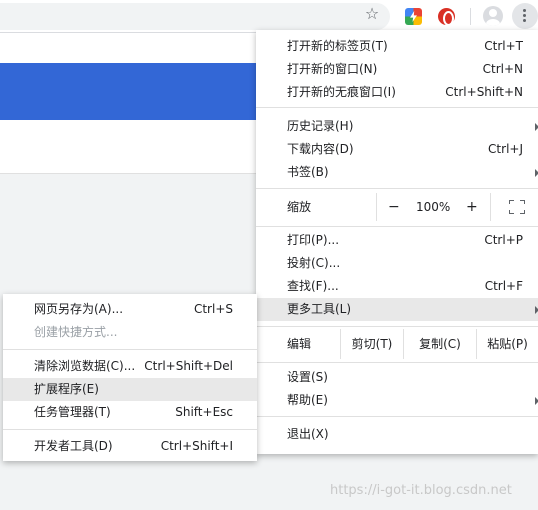  I want to click on menu-item-label: 帮助(E), so click(307, 400).